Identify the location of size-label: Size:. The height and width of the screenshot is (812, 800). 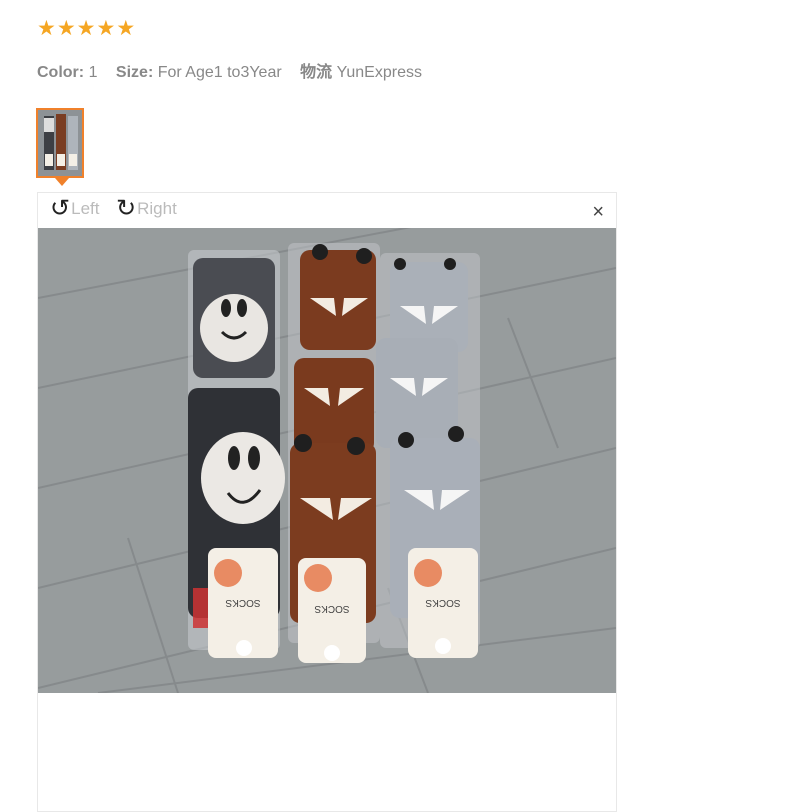
(134, 72).